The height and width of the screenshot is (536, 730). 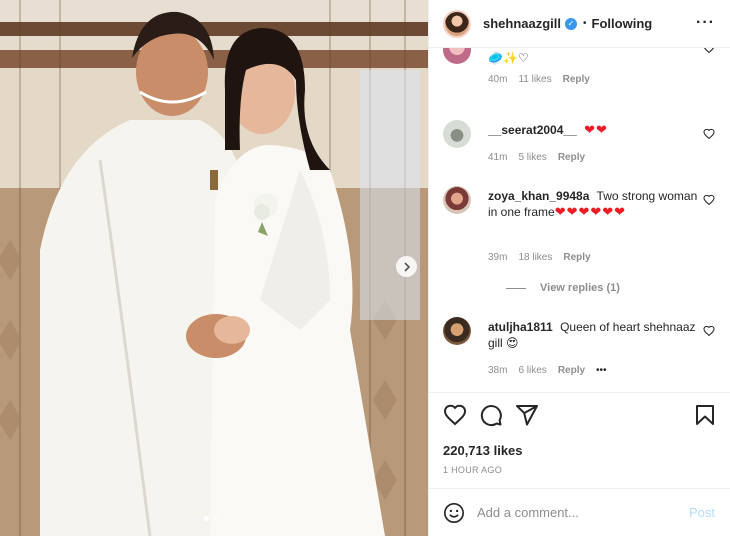 What do you see at coordinates (512, 343) in the screenshot?
I see `comment-emoji: 😍` at bounding box center [512, 343].